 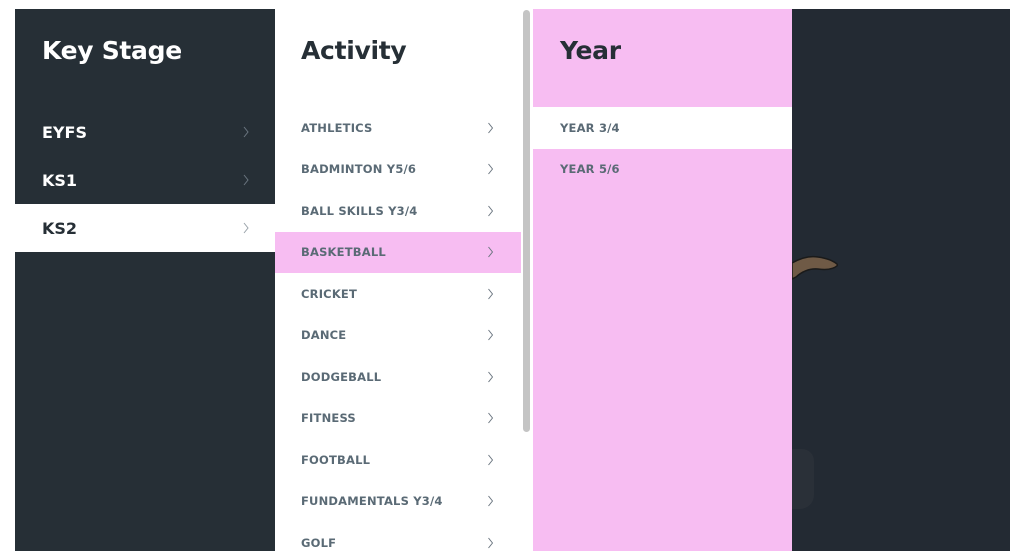 What do you see at coordinates (145, 228) in the screenshot?
I see `key-stage-item-ks2: KS2` at bounding box center [145, 228].